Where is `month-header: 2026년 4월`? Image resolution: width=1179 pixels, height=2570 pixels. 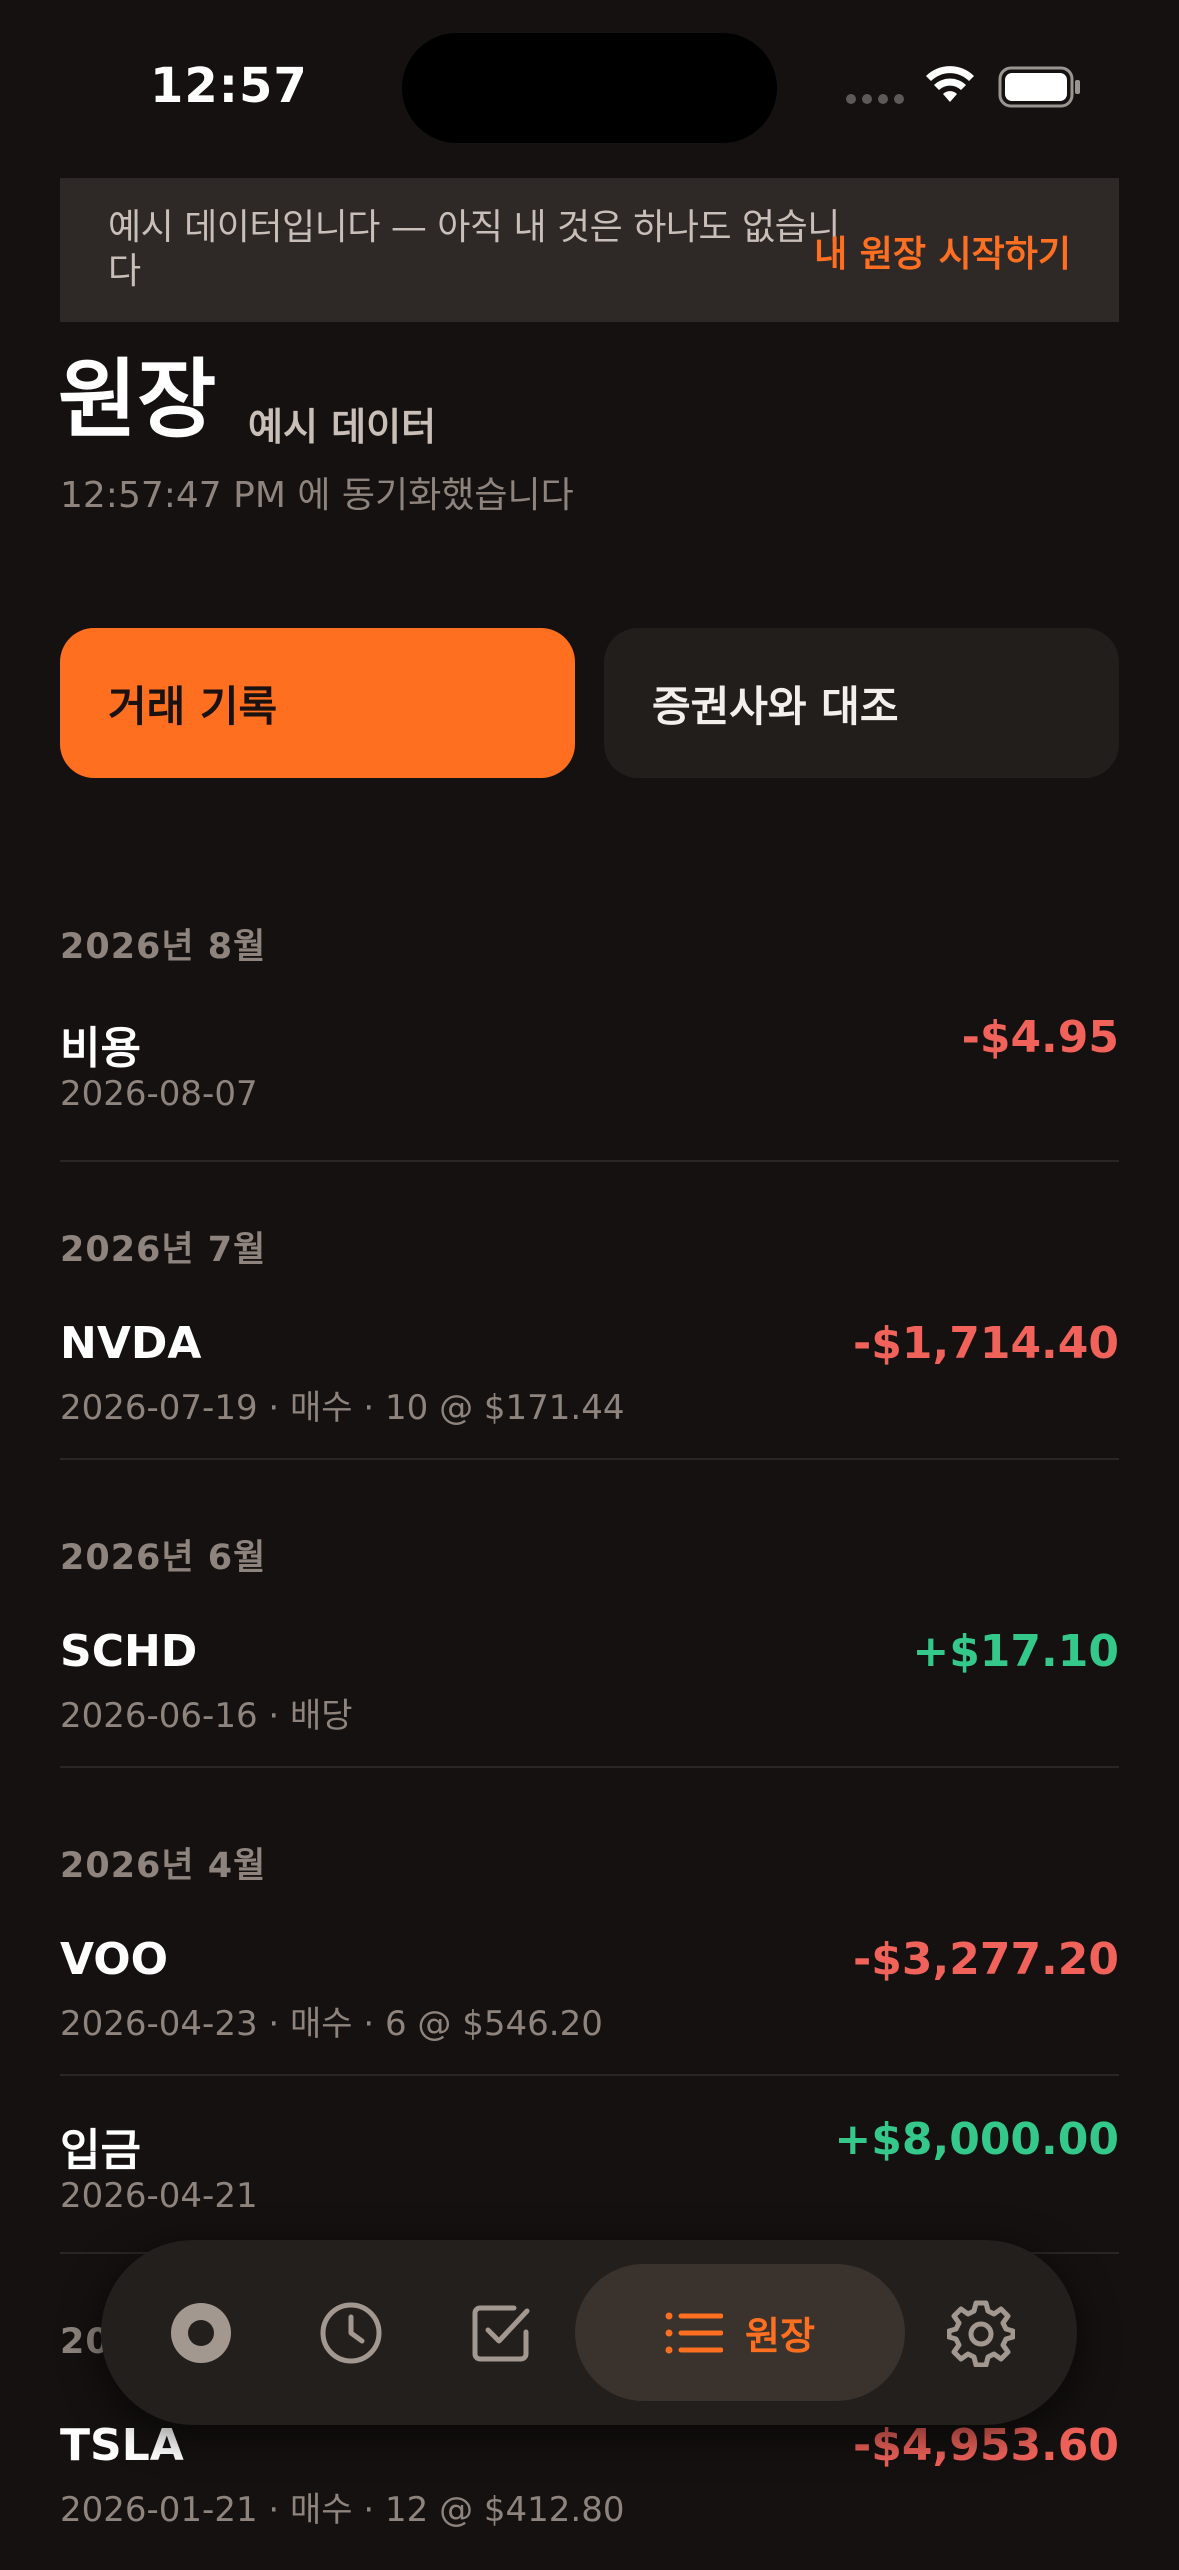
month-header: 2026년 4월 is located at coordinates (163, 1866).